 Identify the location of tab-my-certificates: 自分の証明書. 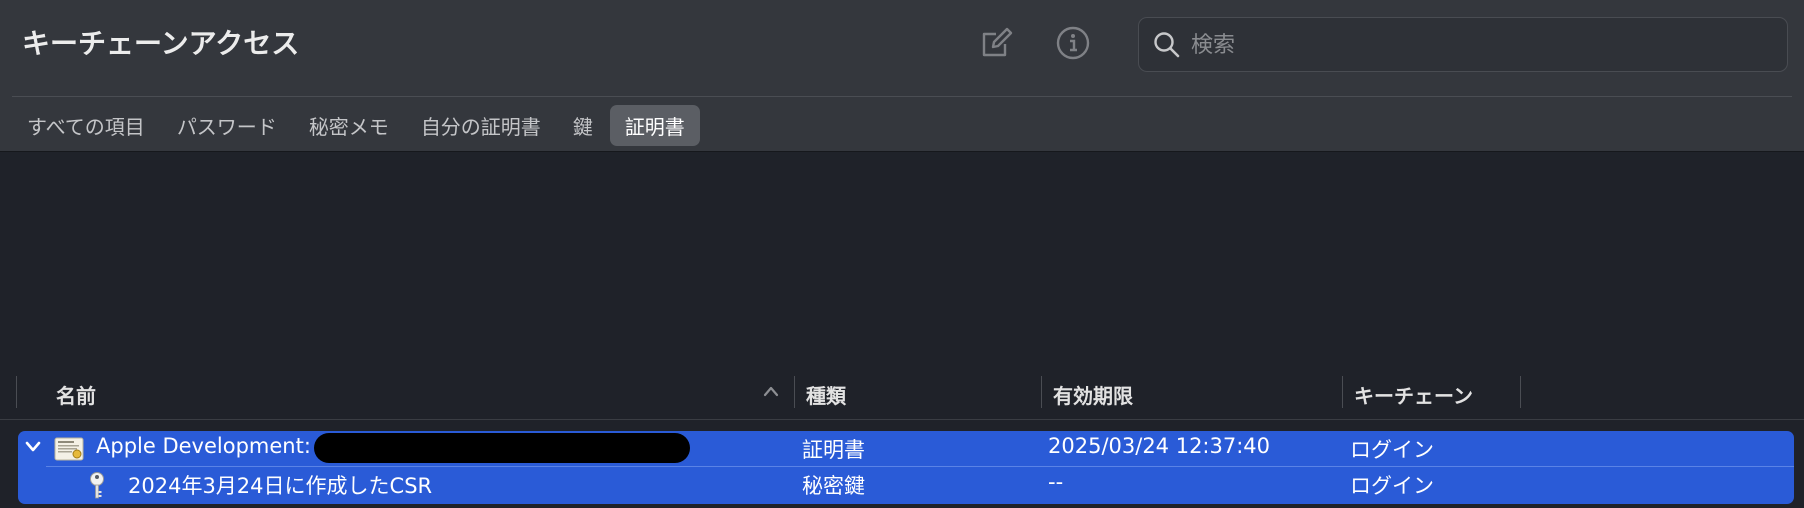
(481, 125).